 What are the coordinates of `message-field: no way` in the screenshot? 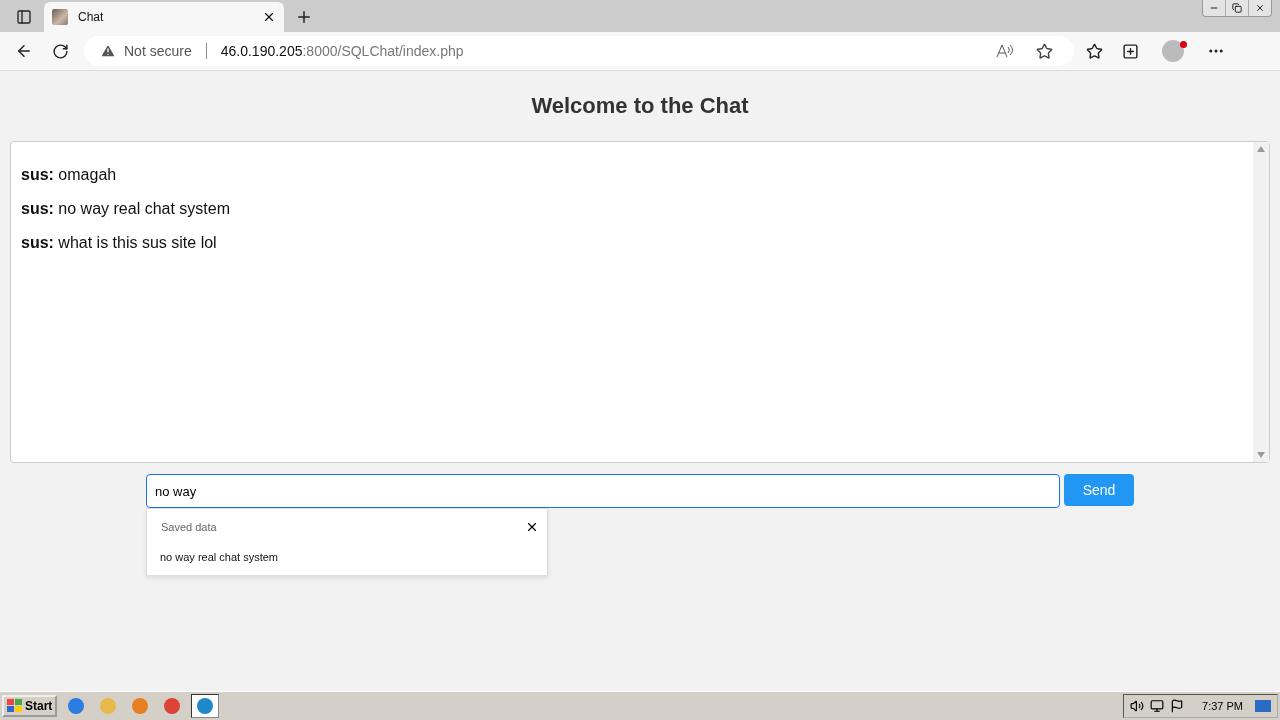 It's located at (603, 491).